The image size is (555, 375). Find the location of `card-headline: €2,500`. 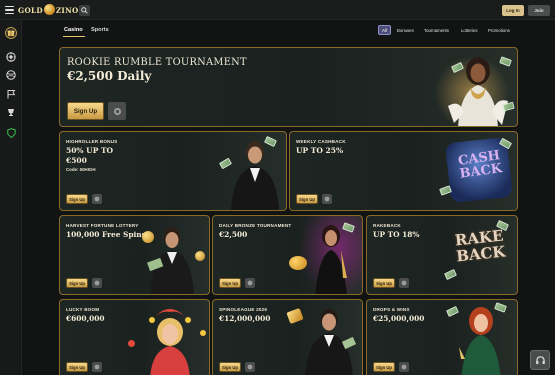

card-headline: €2,500 is located at coordinates (233, 234).